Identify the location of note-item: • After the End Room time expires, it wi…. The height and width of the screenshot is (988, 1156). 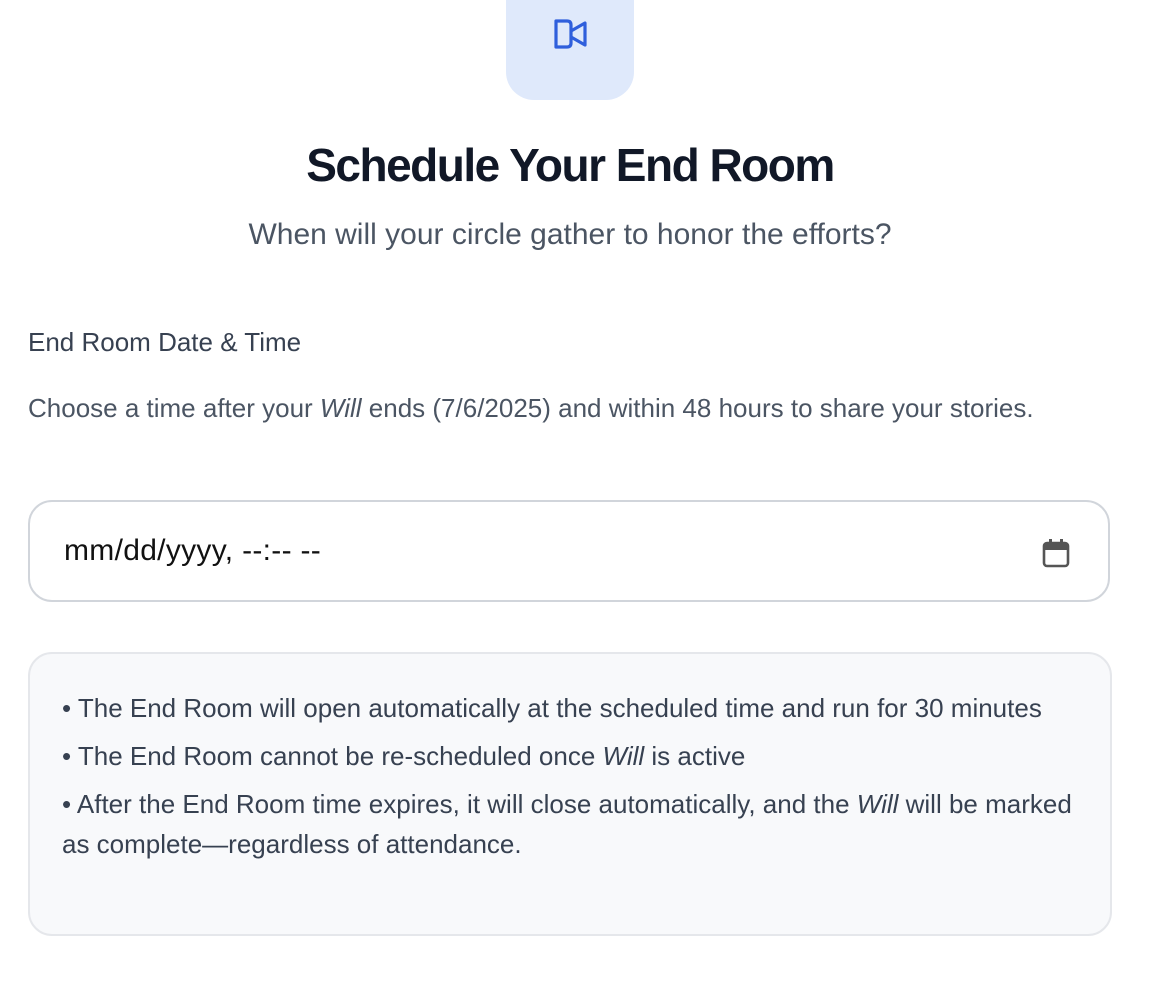
(570, 824).